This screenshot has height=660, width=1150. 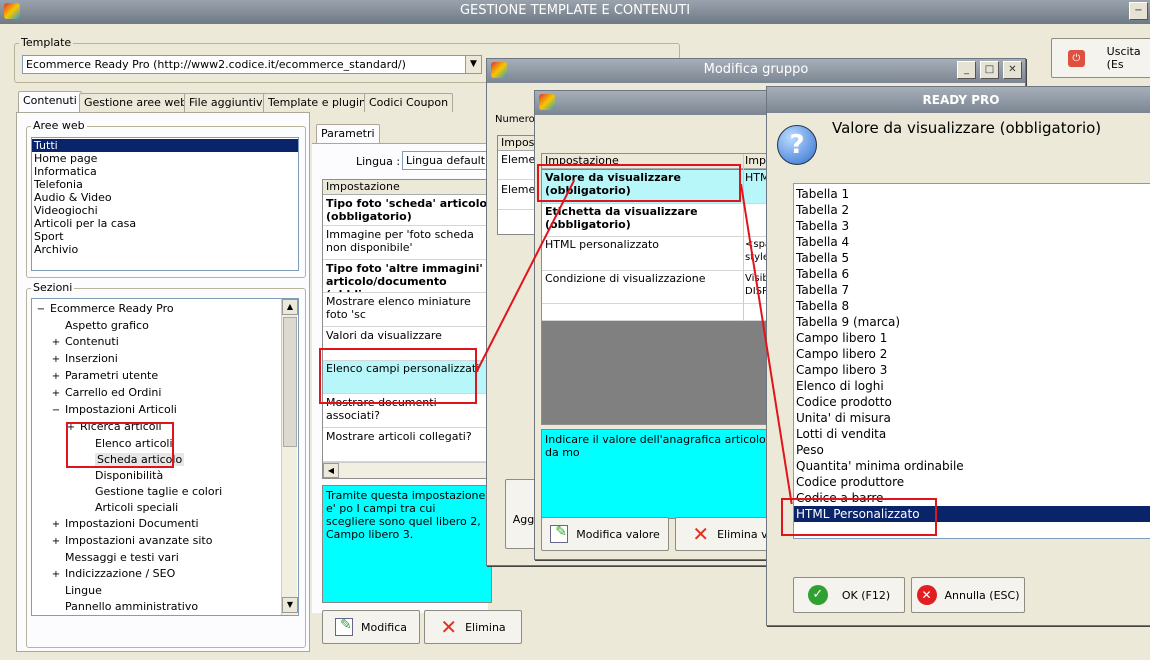 I want to click on sezioni-item: Lingue, so click(x=165, y=591).